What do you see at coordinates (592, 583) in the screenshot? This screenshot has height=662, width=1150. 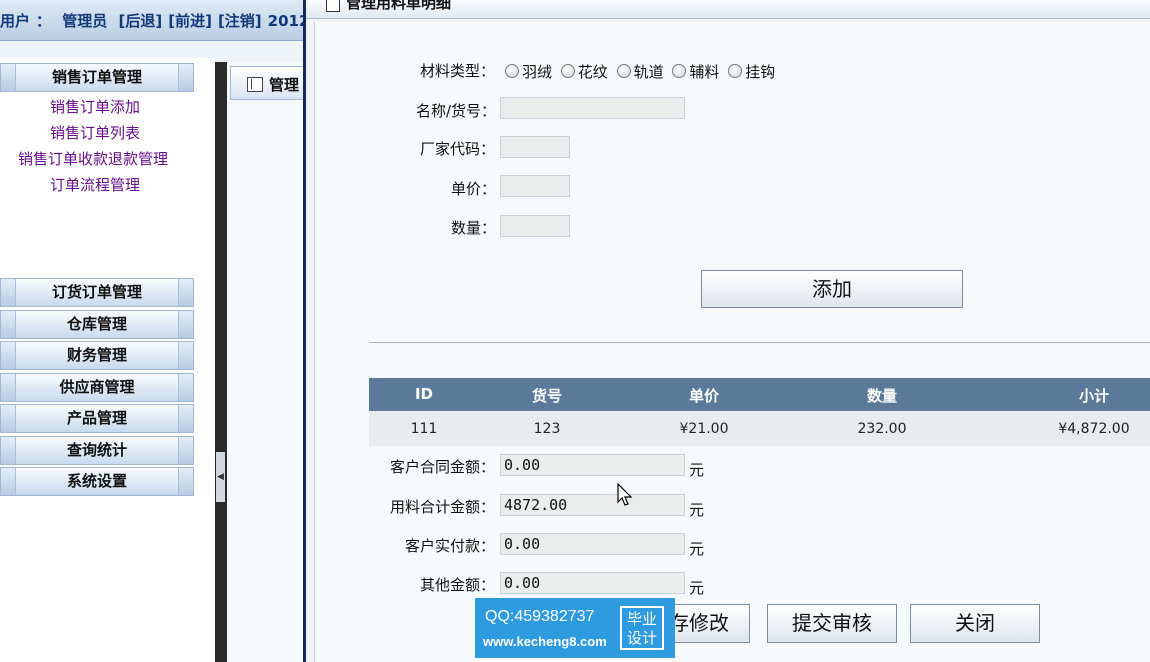 I see `other-amount-input: 0.00` at bounding box center [592, 583].